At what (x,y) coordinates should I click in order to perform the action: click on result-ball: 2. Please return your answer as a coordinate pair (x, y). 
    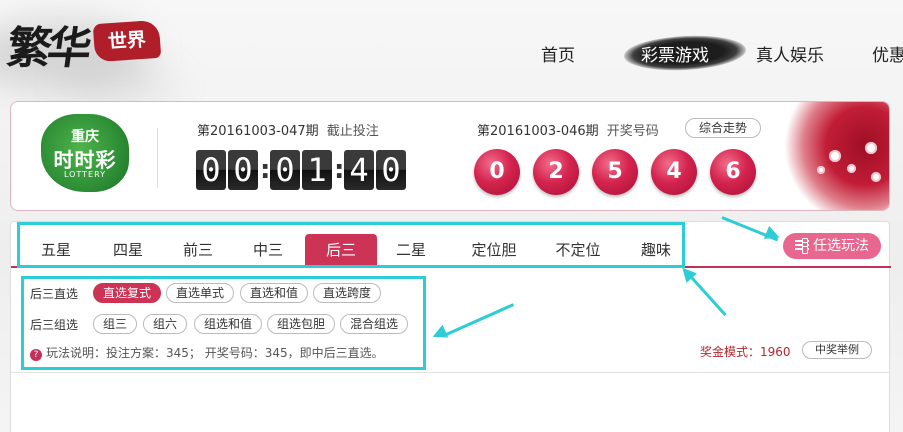
    Looking at the image, I should click on (556, 172).